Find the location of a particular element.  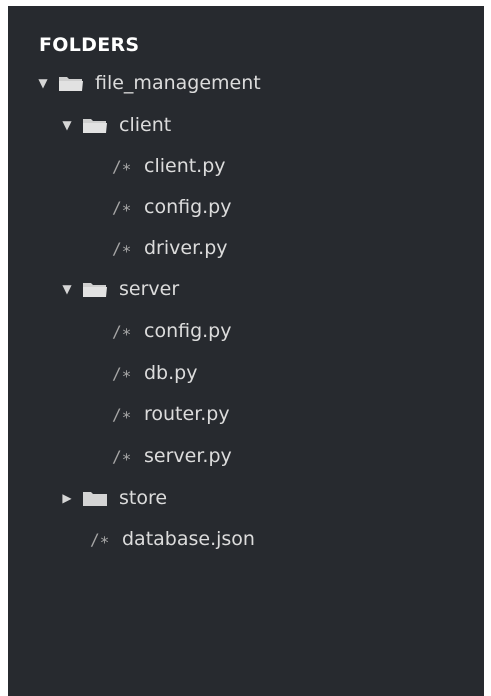

collapse-arrow-icon: ▶ is located at coordinates (67, 498).